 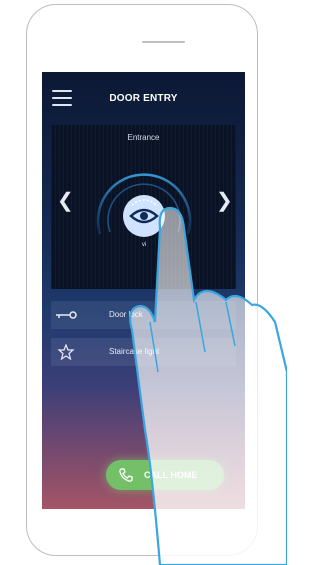 What do you see at coordinates (126, 314) in the screenshot?
I see `door-lock-label: Door lock` at bounding box center [126, 314].